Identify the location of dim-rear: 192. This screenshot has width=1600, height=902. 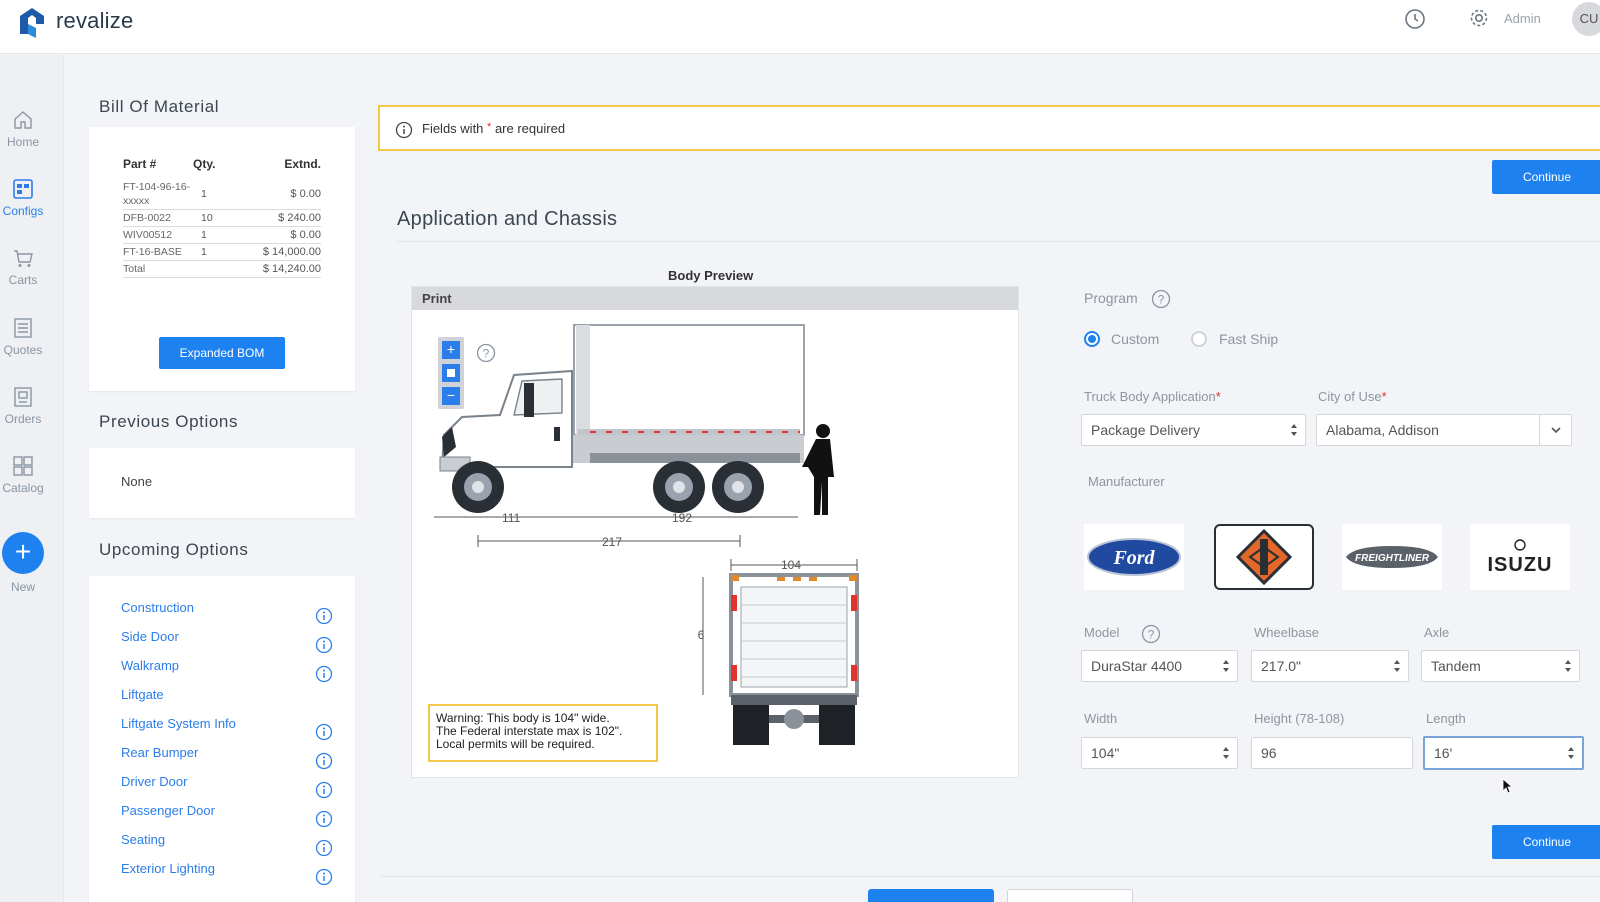
(682, 518).